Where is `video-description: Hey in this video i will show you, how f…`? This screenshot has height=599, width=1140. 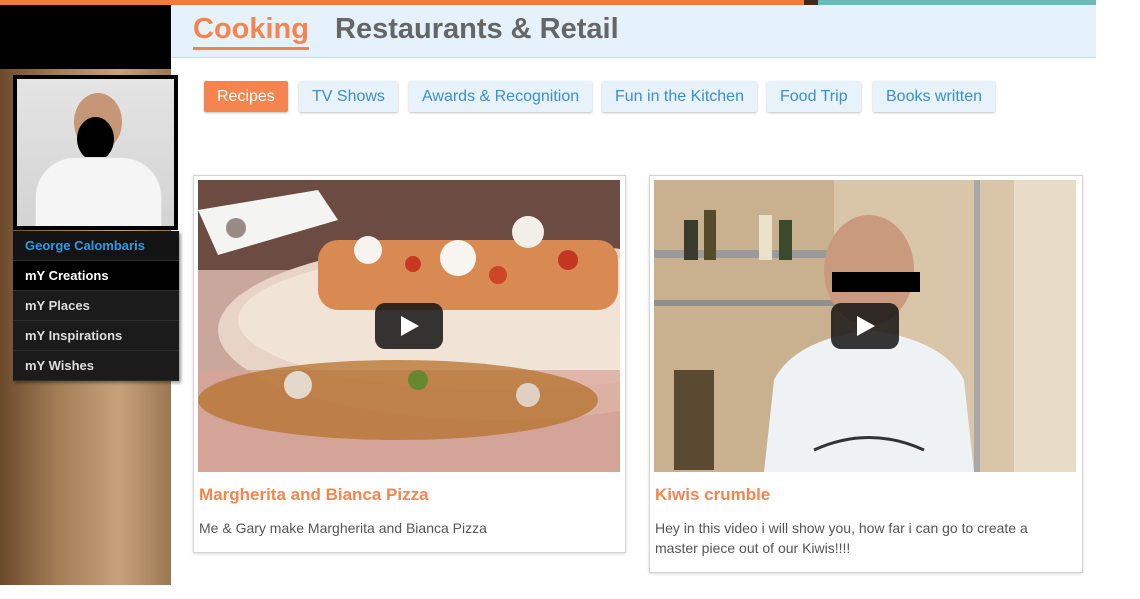 video-description: Hey in this video i will show you, how f… is located at coordinates (841, 538).